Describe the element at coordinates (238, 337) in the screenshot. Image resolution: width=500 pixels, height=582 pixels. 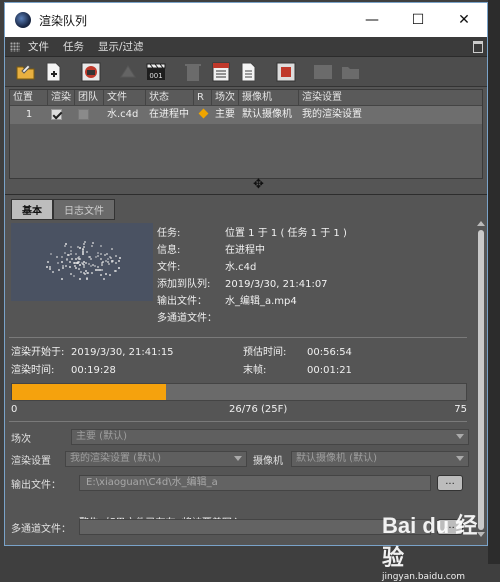
I see `divider` at that location.